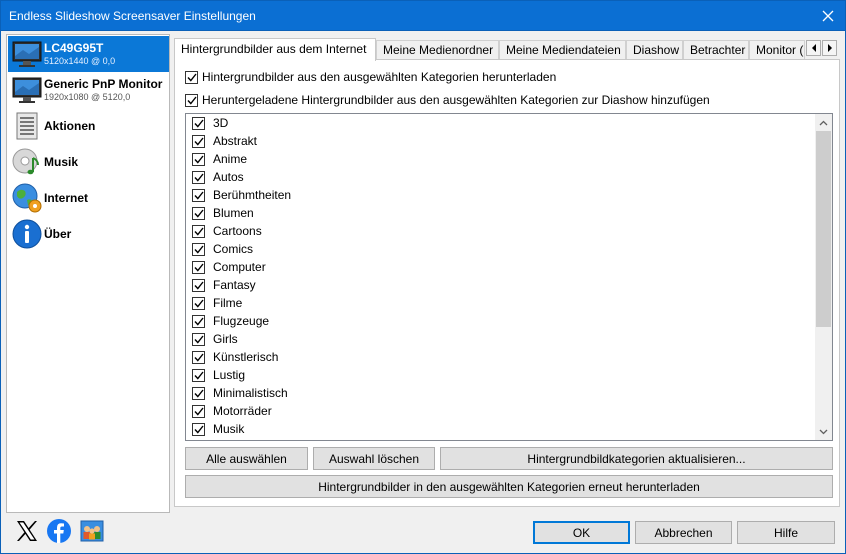 This screenshot has height=554, width=846. I want to click on category-label: Abstrakt, so click(235, 141).